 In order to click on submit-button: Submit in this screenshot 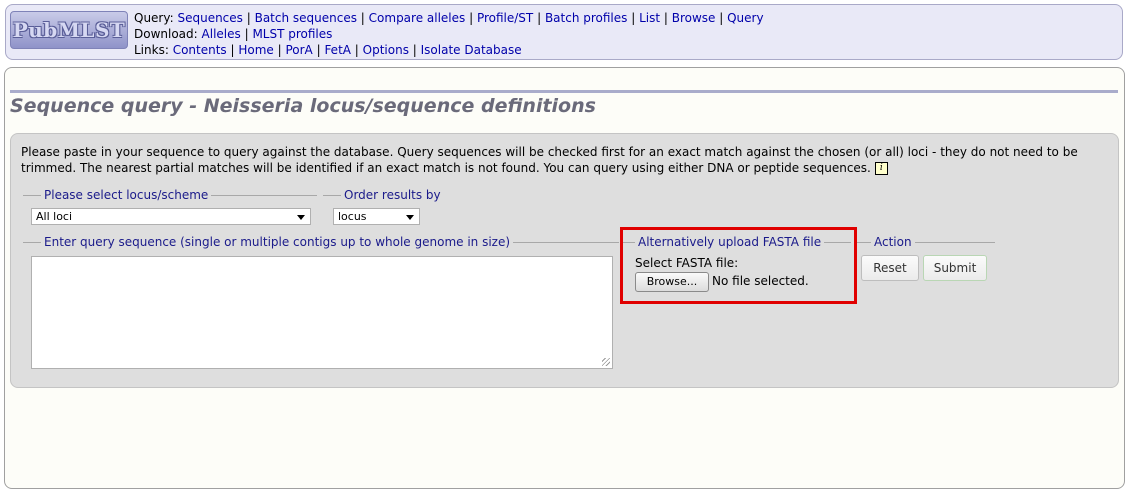, I will do `click(955, 268)`.